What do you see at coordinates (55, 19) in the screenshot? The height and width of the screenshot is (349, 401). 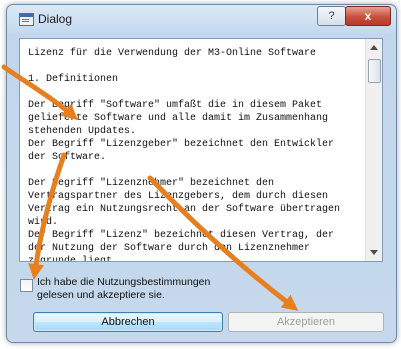 I see `dialog-title: Dialog` at bounding box center [55, 19].